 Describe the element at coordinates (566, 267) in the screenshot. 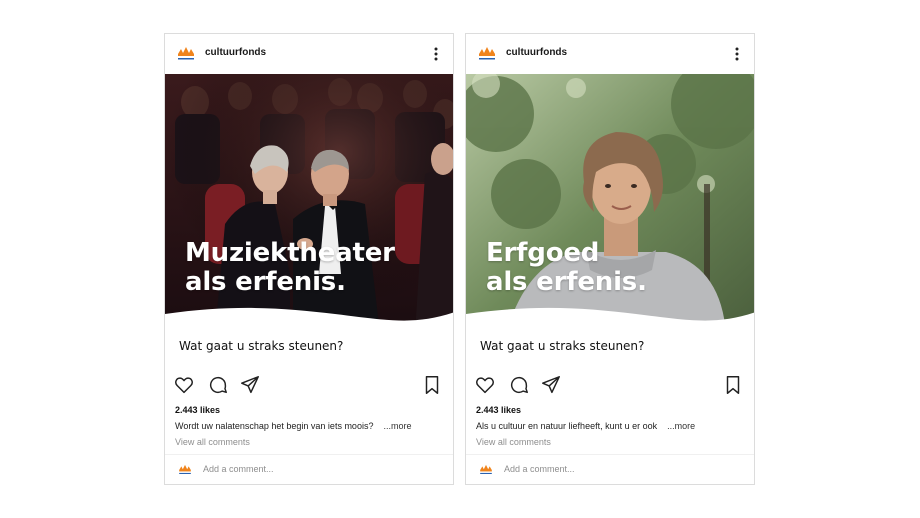

I see `post-headline: Erfgoed als erfenis.` at that location.